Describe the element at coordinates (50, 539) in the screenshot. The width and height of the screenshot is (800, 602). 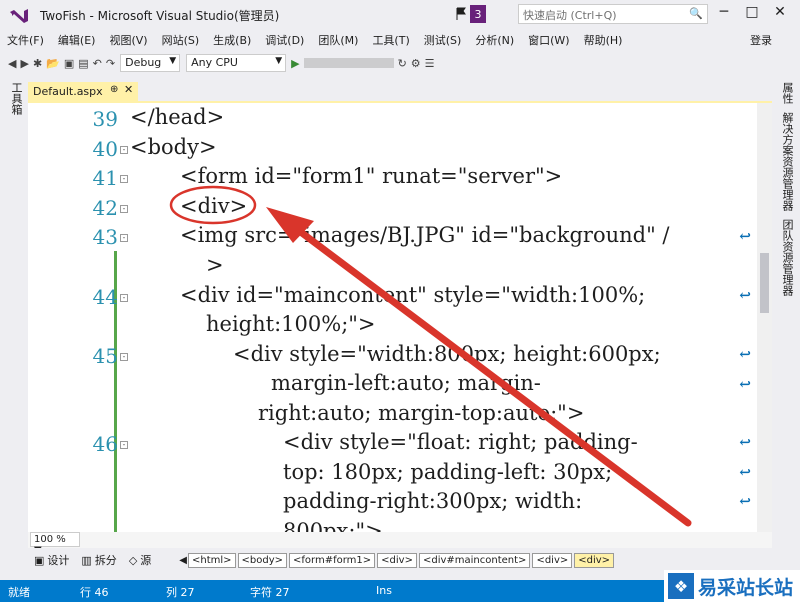
I see `zoom-value: 100 %` at that location.